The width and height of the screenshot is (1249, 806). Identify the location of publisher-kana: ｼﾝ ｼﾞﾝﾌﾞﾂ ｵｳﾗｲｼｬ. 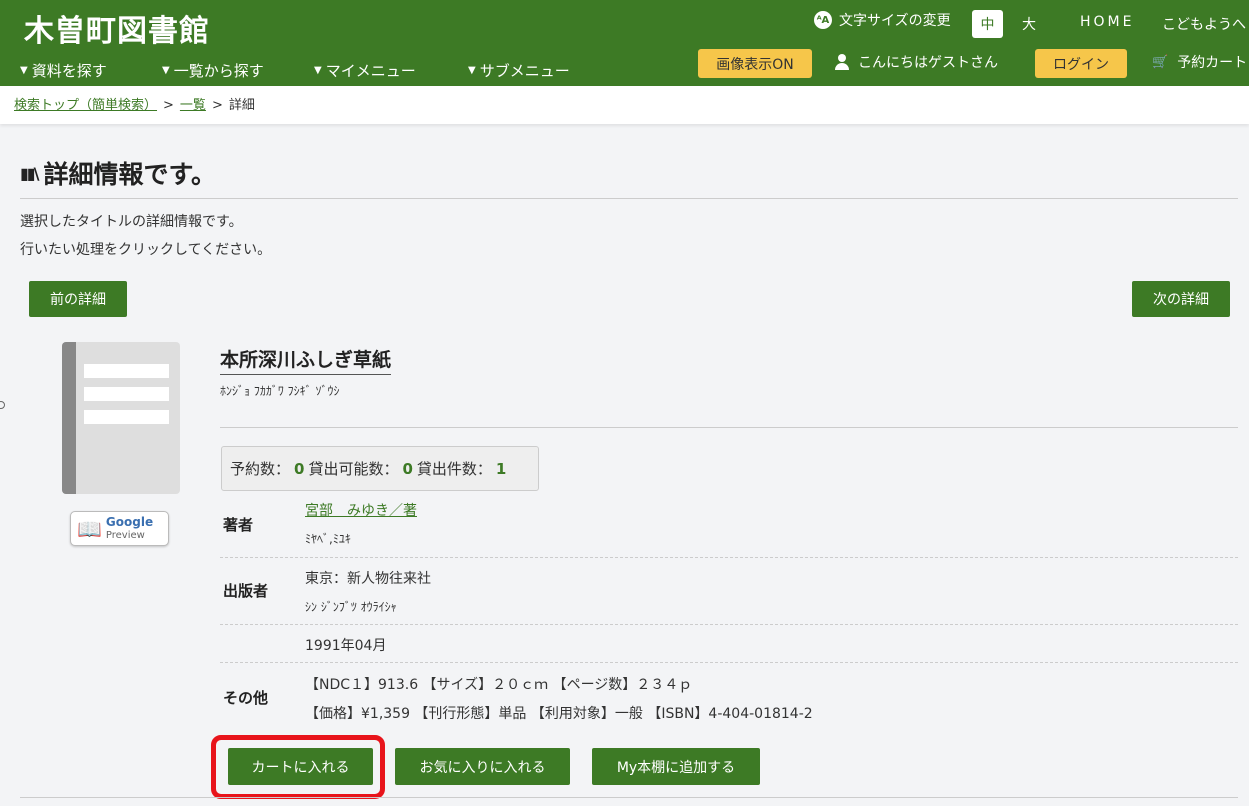
(351, 607).